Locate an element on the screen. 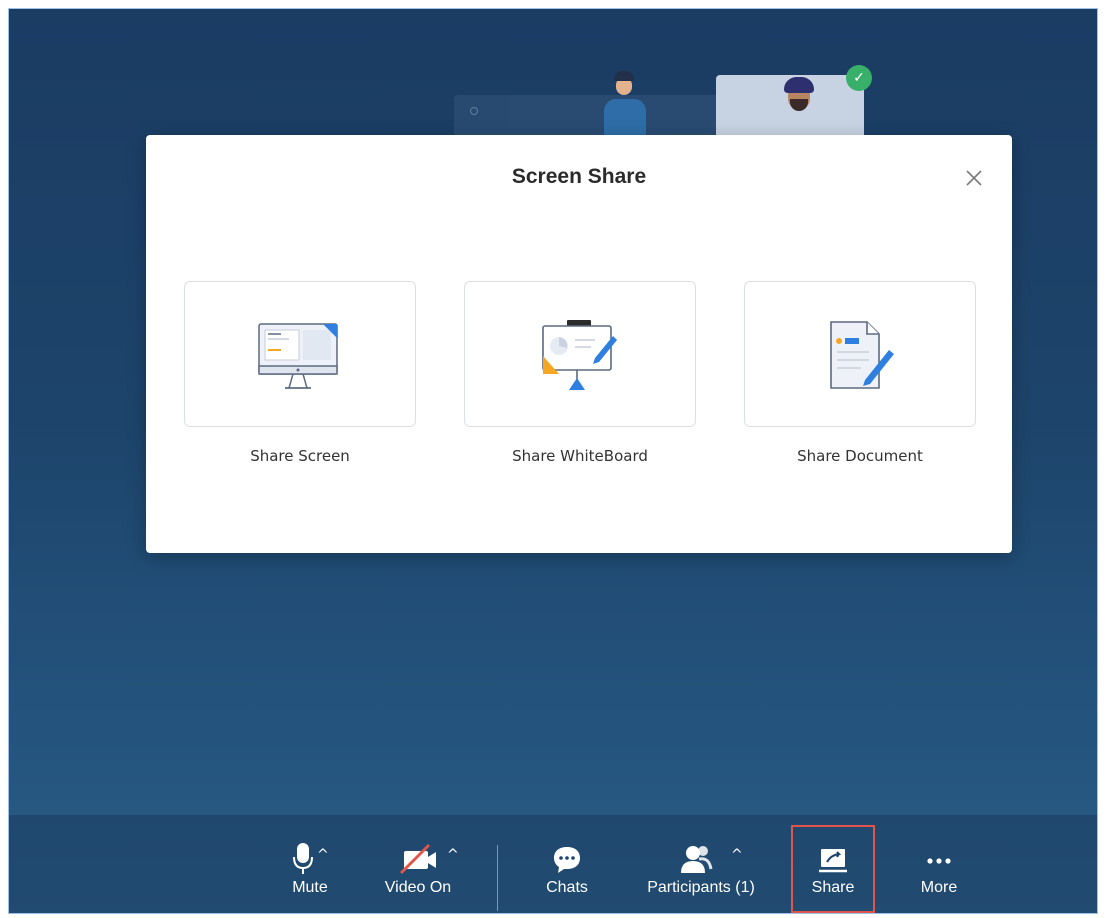  mute-label: Mute is located at coordinates (310, 887).